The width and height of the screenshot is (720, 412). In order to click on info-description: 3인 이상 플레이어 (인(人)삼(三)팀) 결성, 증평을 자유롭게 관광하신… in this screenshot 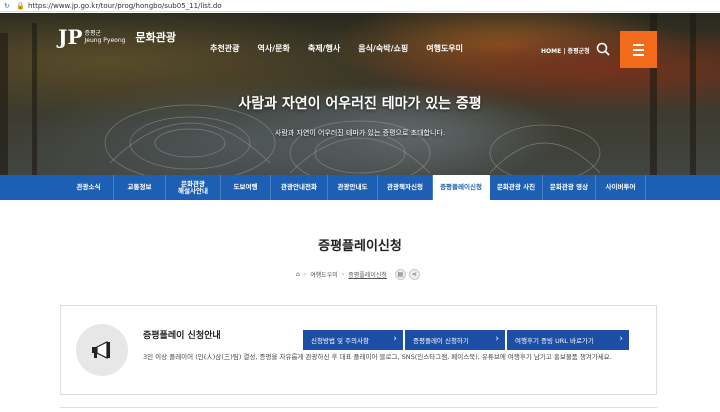, I will do `click(377, 357)`.